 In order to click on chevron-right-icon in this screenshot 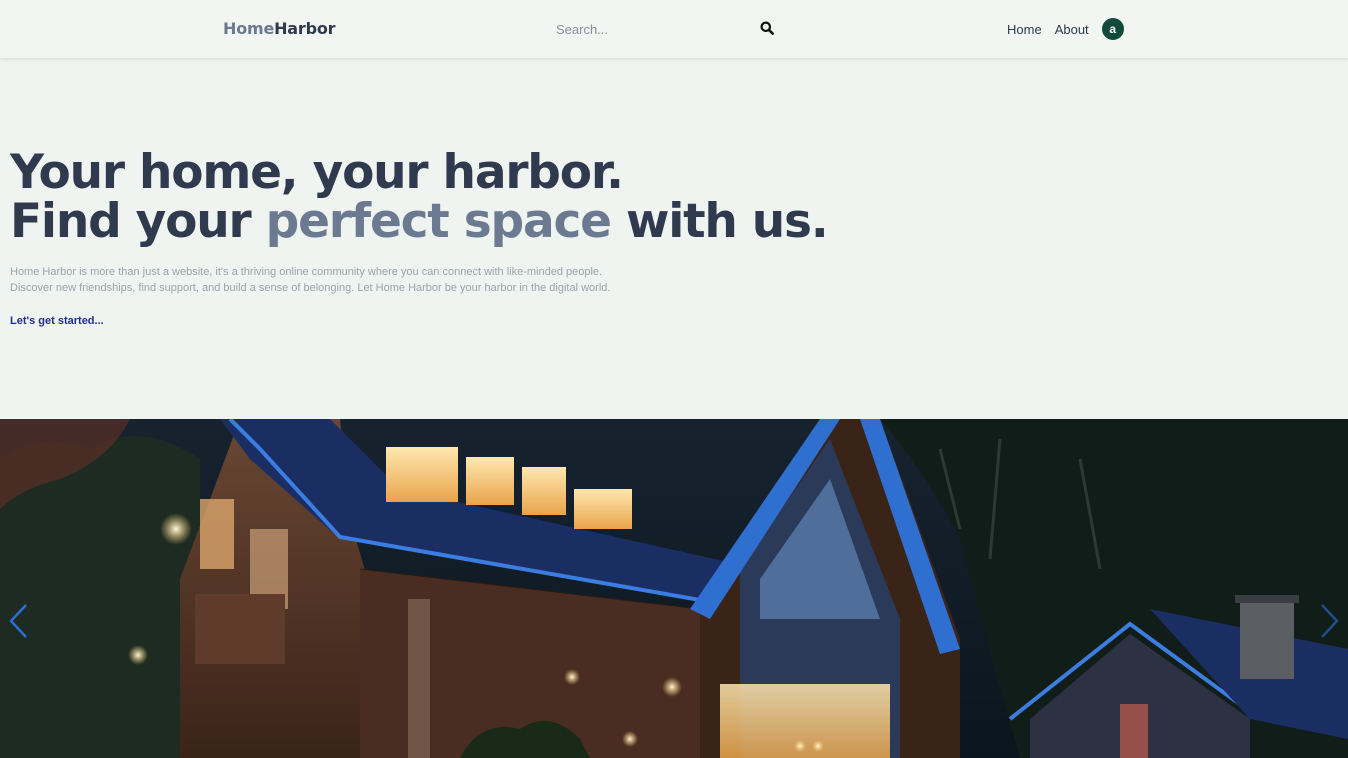, I will do `click(1330, 621)`.